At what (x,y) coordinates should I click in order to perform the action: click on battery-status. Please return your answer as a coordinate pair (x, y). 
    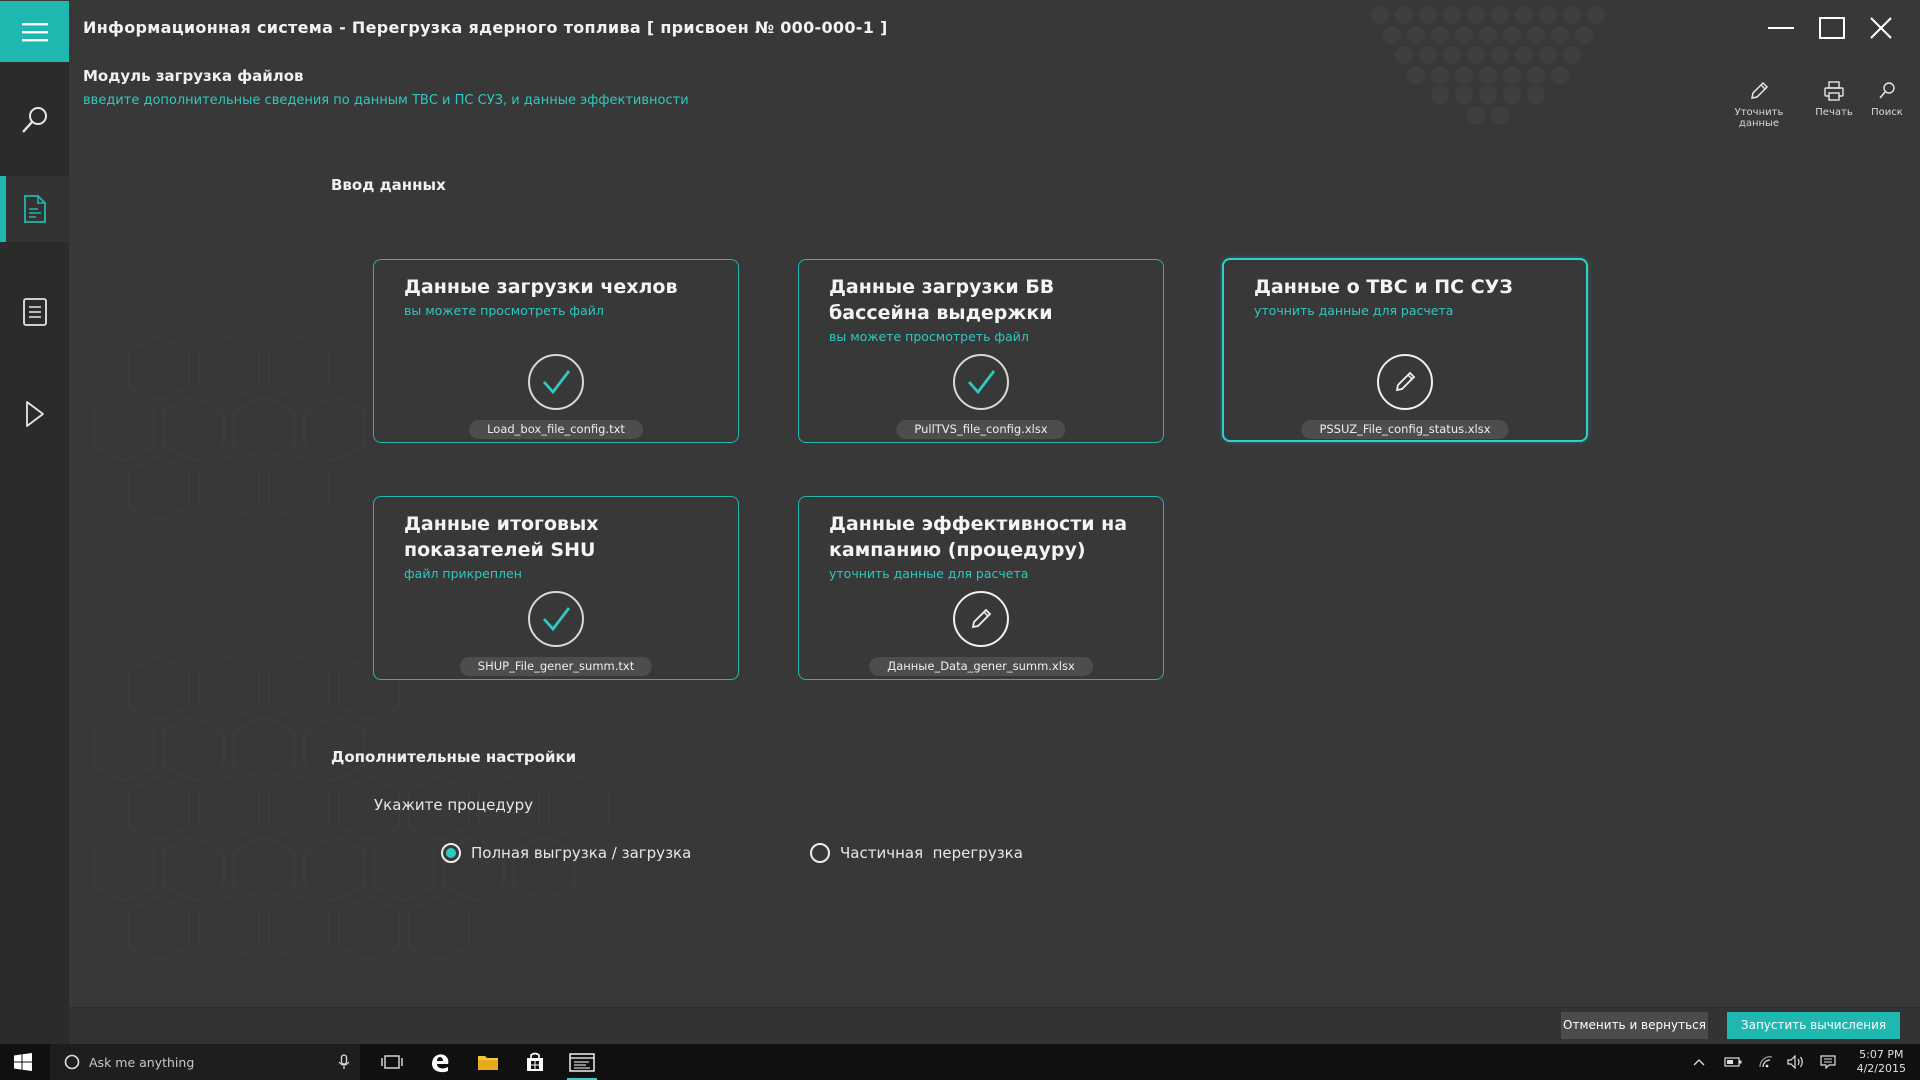
    Looking at the image, I should click on (1733, 1062).